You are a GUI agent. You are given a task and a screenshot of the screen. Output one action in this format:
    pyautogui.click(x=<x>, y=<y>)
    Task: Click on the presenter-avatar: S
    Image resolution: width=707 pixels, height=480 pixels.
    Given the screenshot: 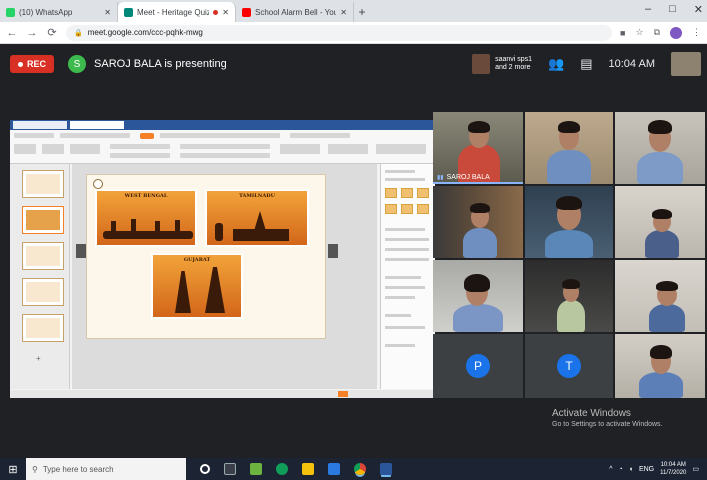 What is the action you would take?
    pyautogui.click(x=77, y=64)
    